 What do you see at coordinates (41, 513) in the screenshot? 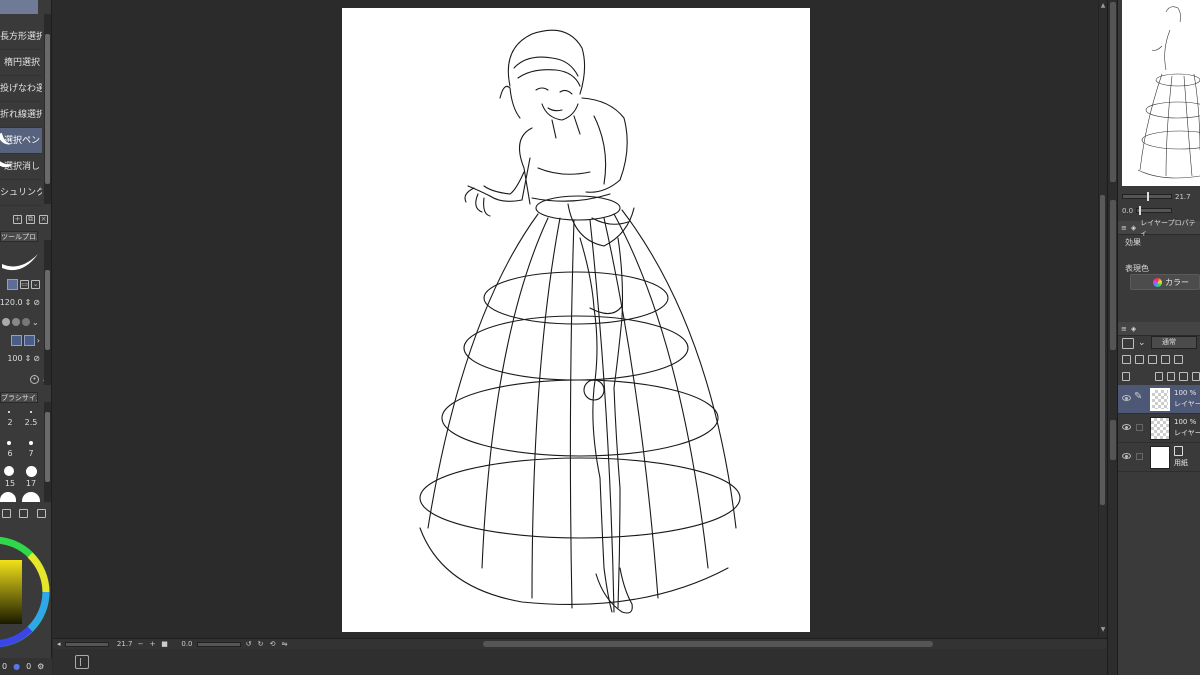
I see `intermediate-color-tab-icon` at bounding box center [41, 513].